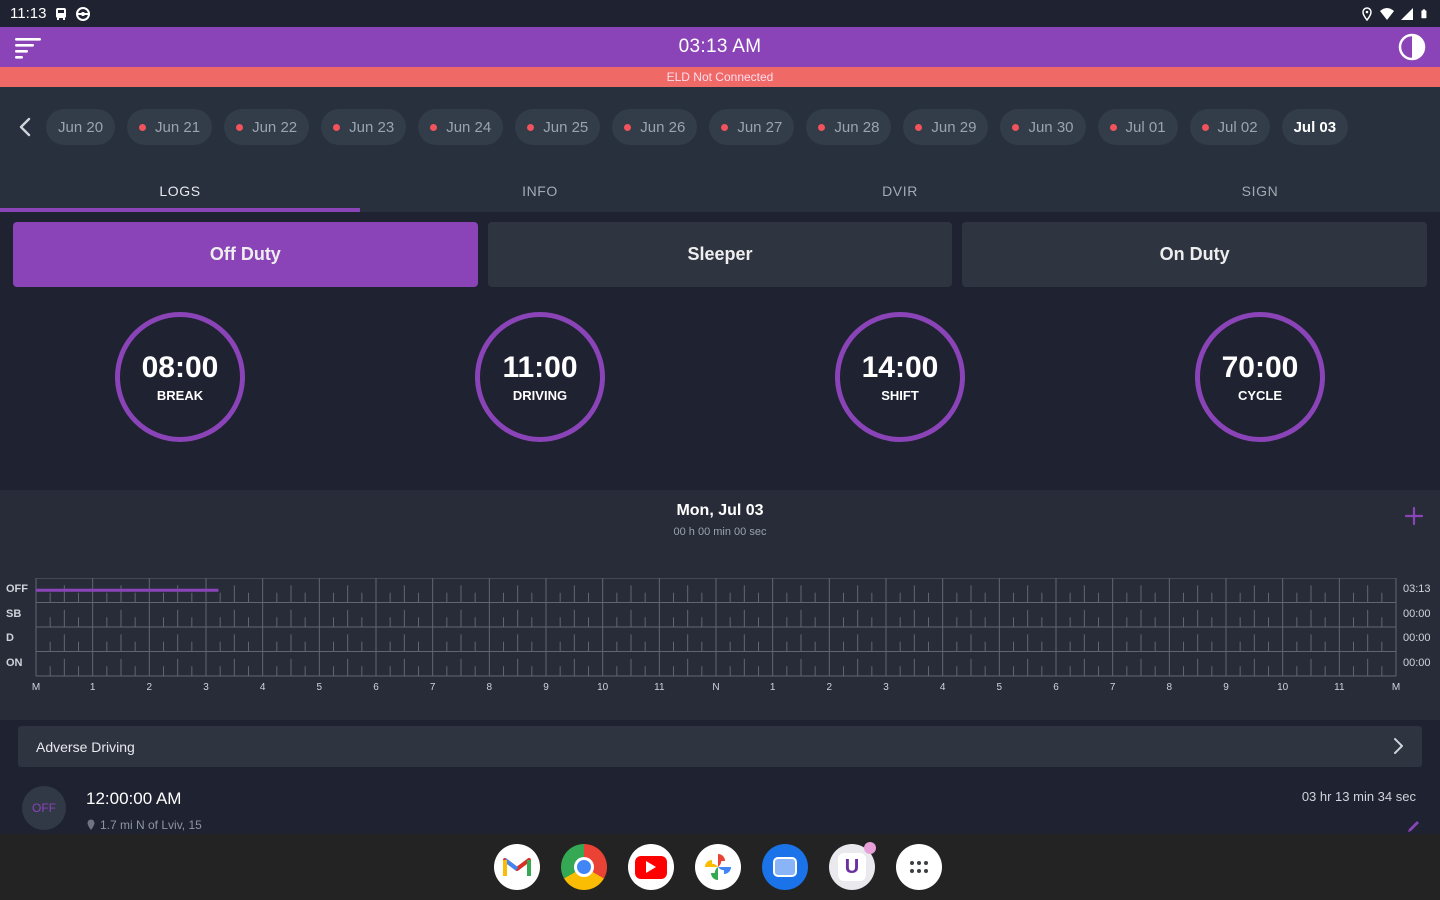  What do you see at coordinates (134, 798) in the screenshot?
I see `event-time: 12:00:00 AM` at bounding box center [134, 798].